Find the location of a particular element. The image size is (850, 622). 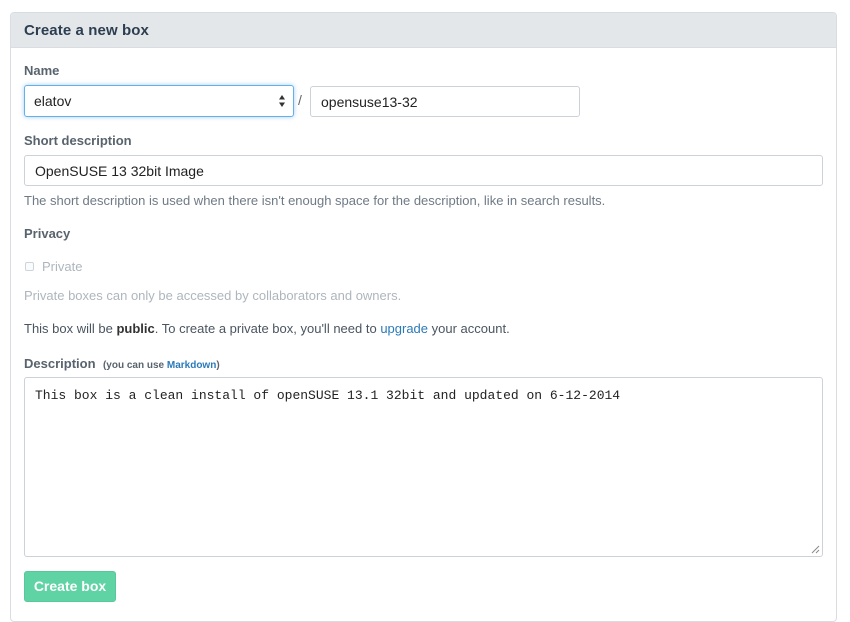

short-description-label: Short description is located at coordinates (78, 140).